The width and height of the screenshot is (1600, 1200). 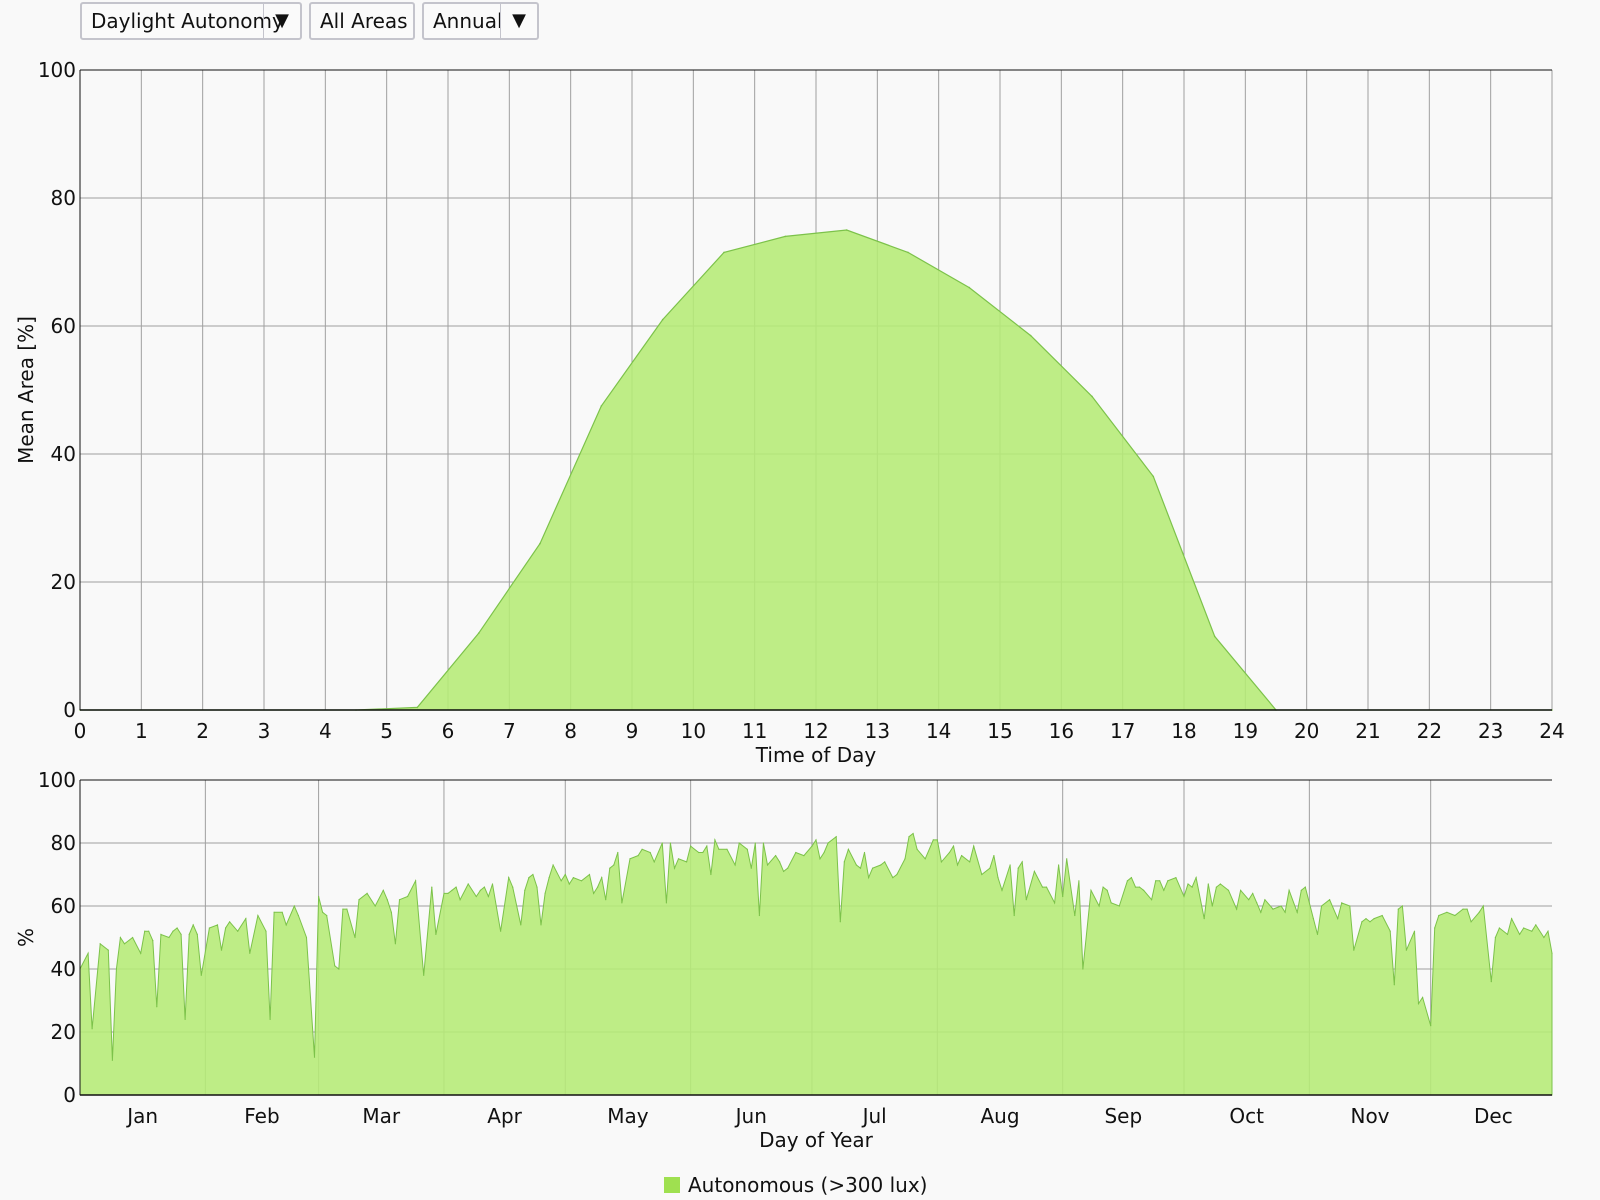 I want to click on month-tick-label: Jul, so click(x=874, y=1116).